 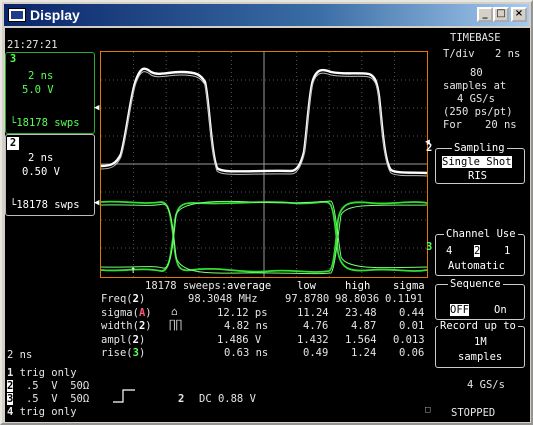 What do you see at coordinates (358, 286) in the screenshot?
I see `header-high: high` at bounding box center [358, 286].